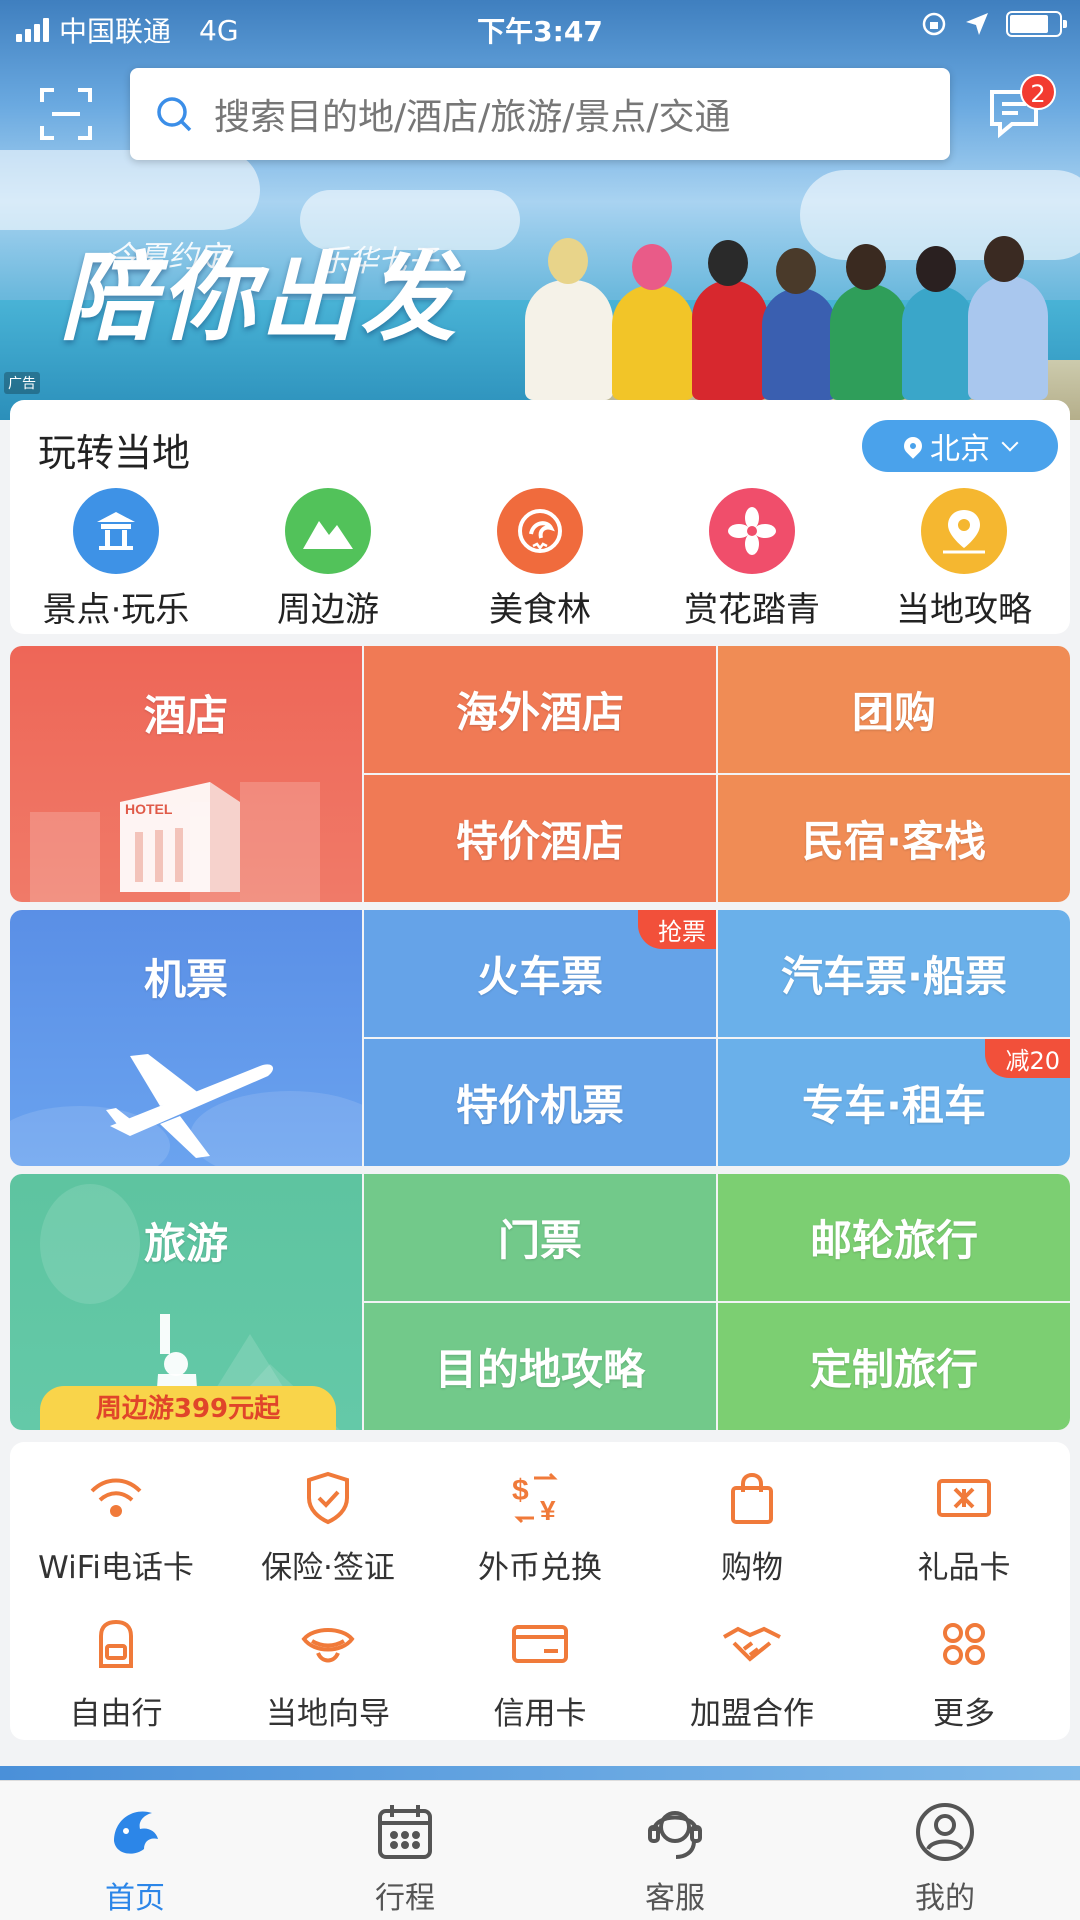  I want to click on search-input: 搜索目的地/酒店/旅游/景点/交通, so click(540, 114).